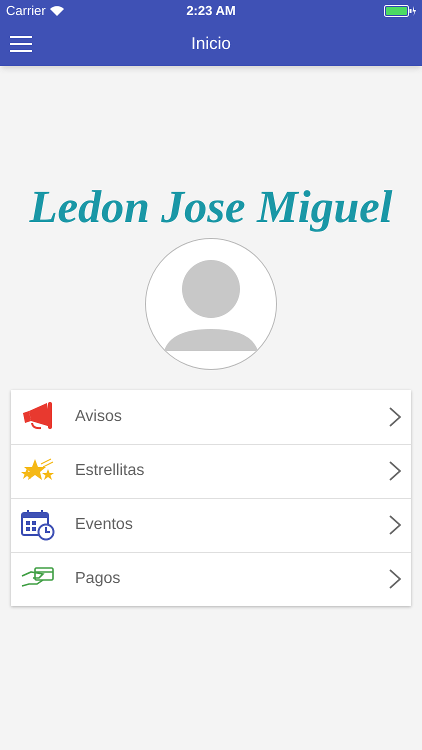 This screenshot has width=422, height=750. I want to click on menu-item-label: Eventos, so click(104, 525).